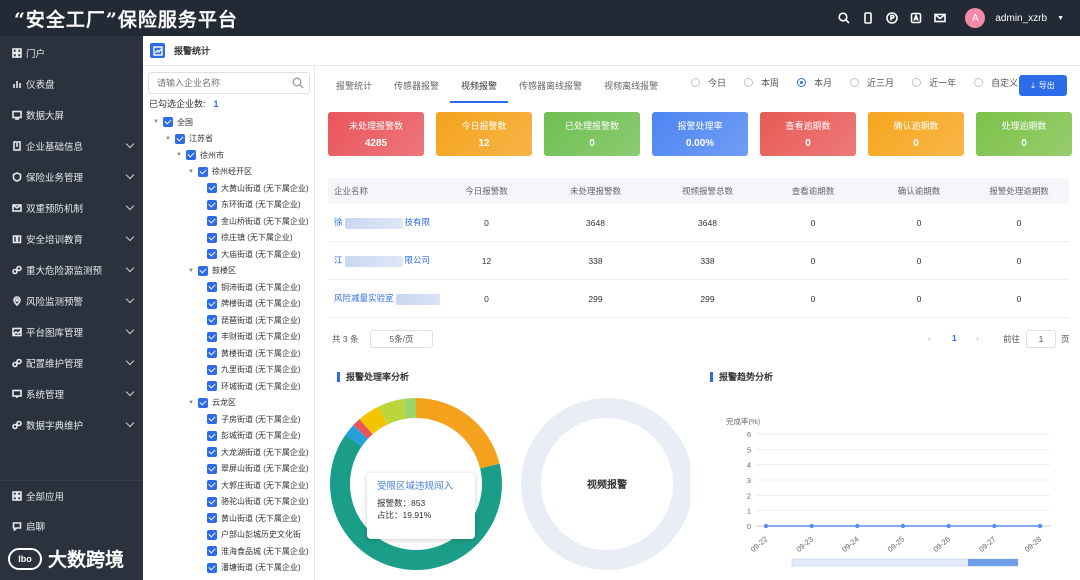 The height and width of the screenshot is (580, 1080). What do you see at coordinates (934, 82) in the screenshot?
I see `radio-4: 近一年` at bounding box center [934, 82].